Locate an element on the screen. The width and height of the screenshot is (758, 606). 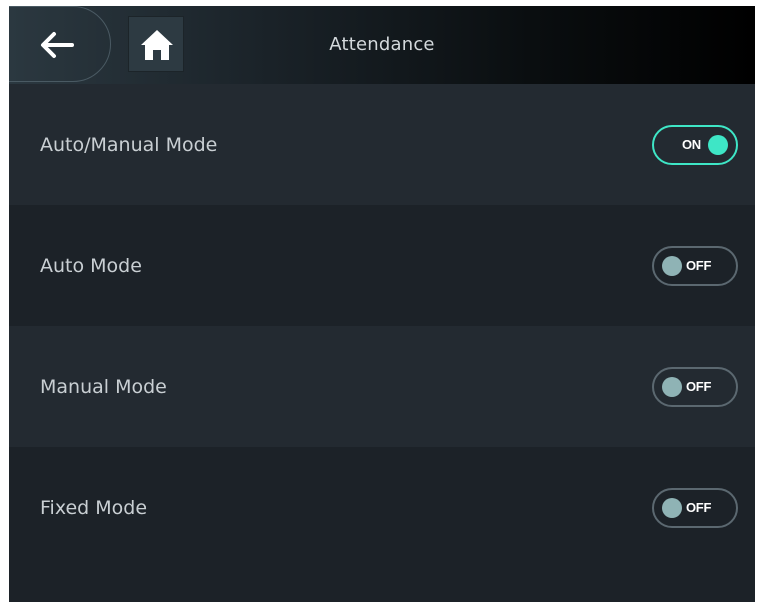
setting-label: Auto/Manual Mode is located at coordinates (129, 144).